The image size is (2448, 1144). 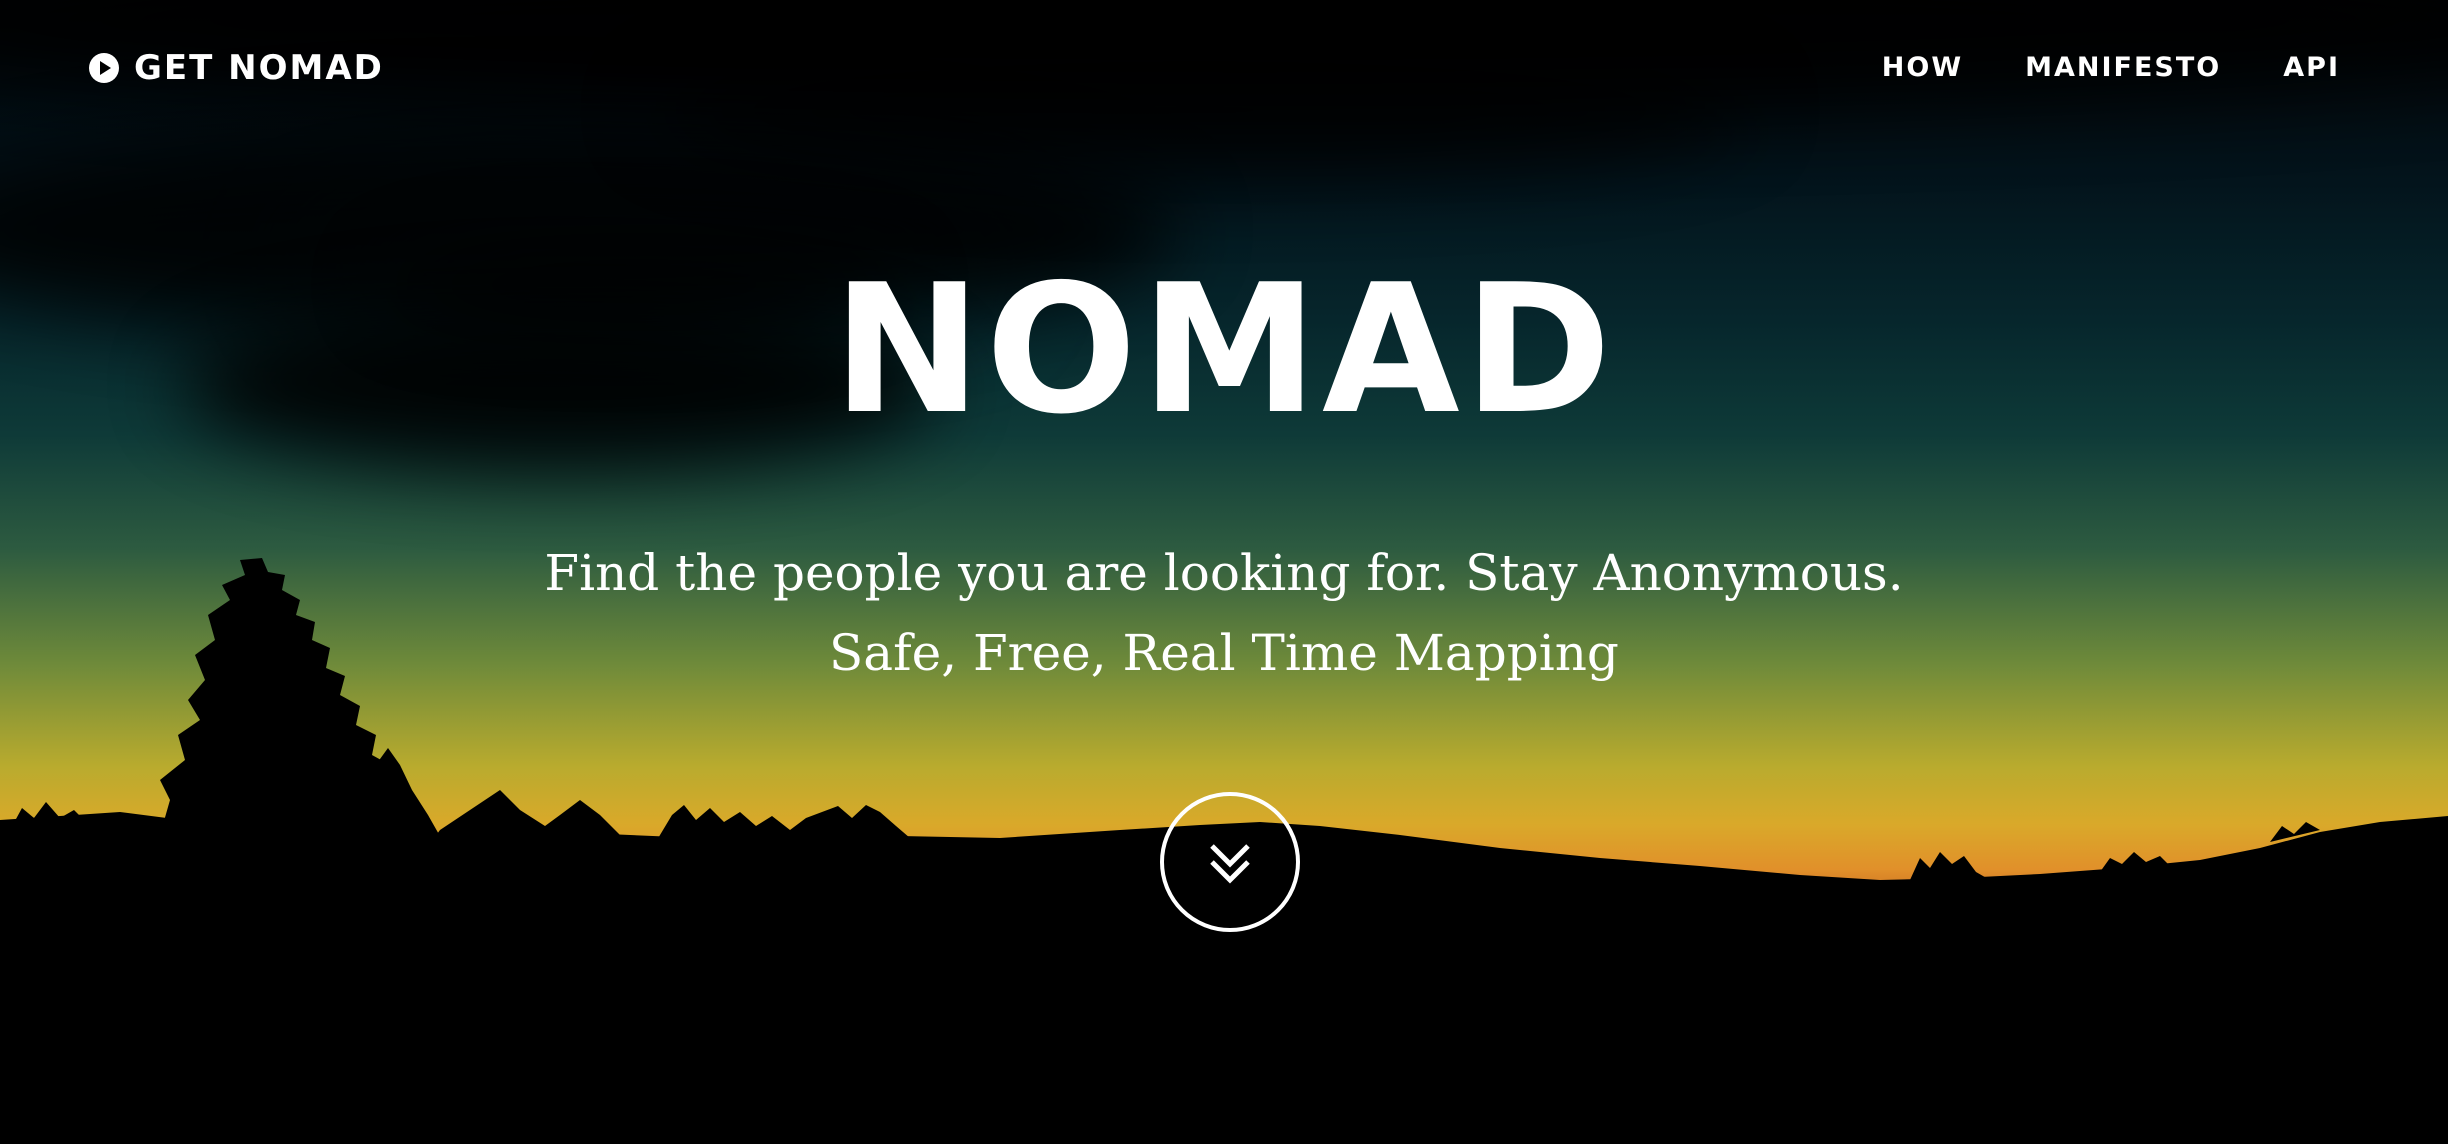 What do you see at coordinates (2311, 67) in the screenshot?
I see `nav-link-api: API` at bounding box center [2311, 67].